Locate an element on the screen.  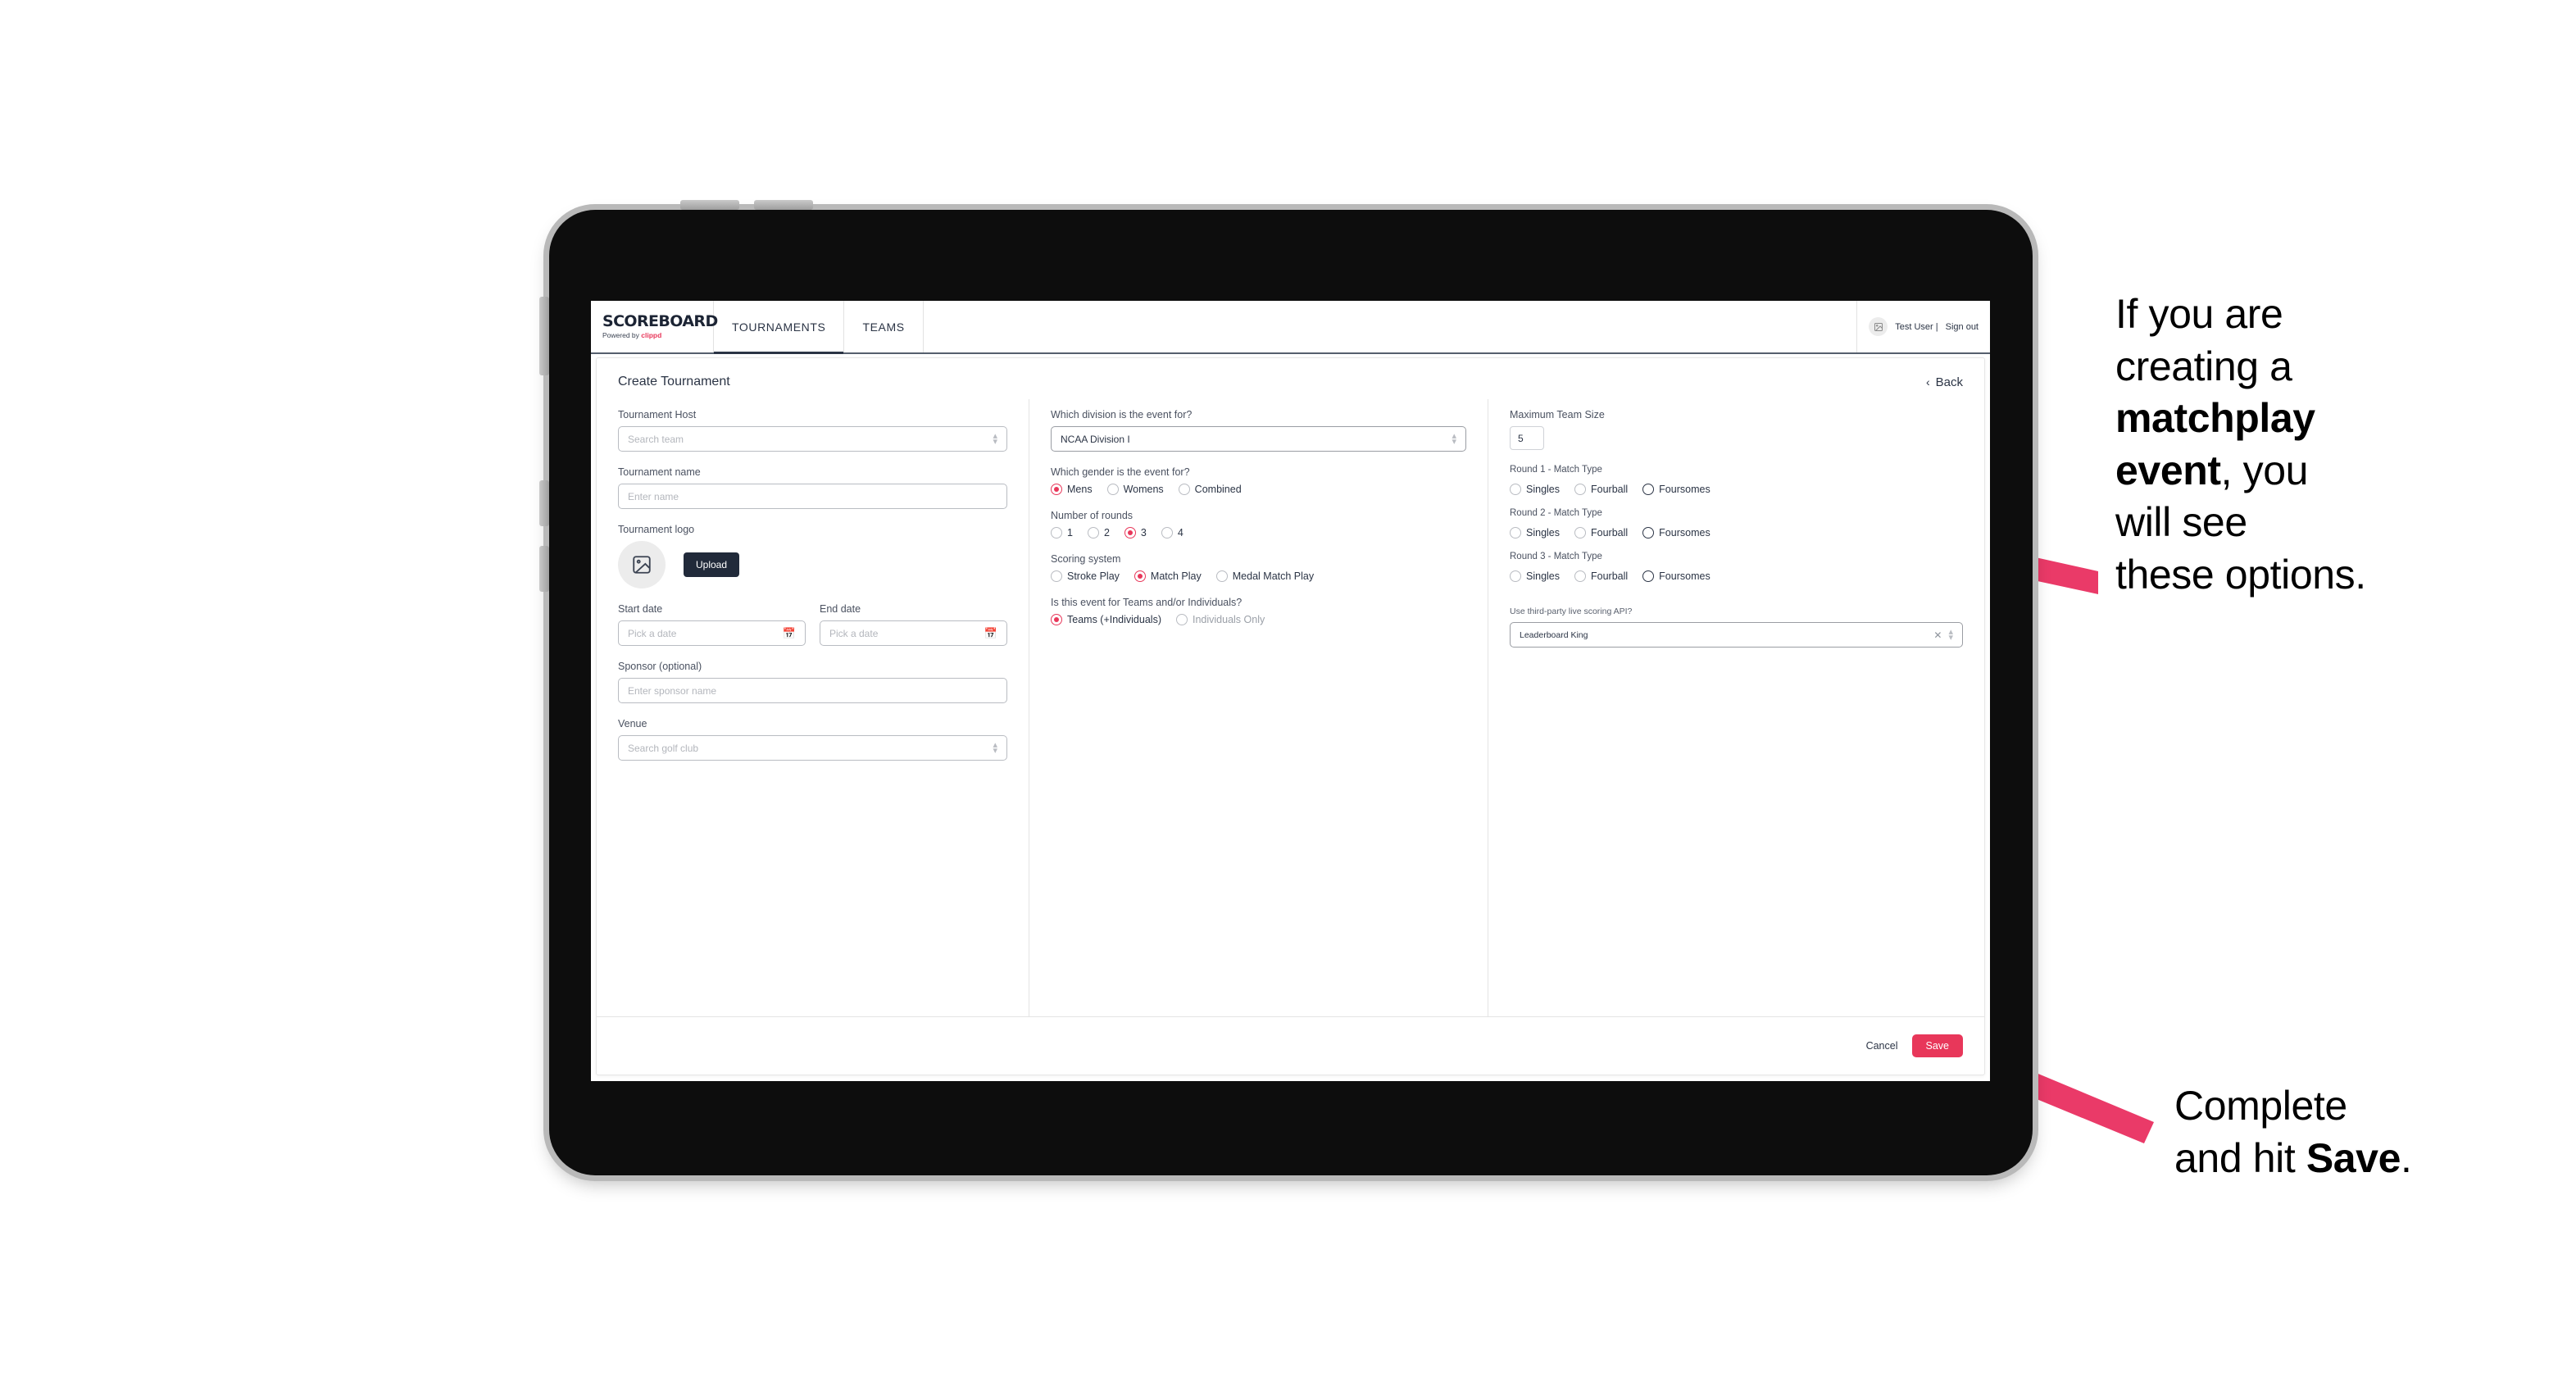
device-volume-down-button is located at coordinates (544, 569).